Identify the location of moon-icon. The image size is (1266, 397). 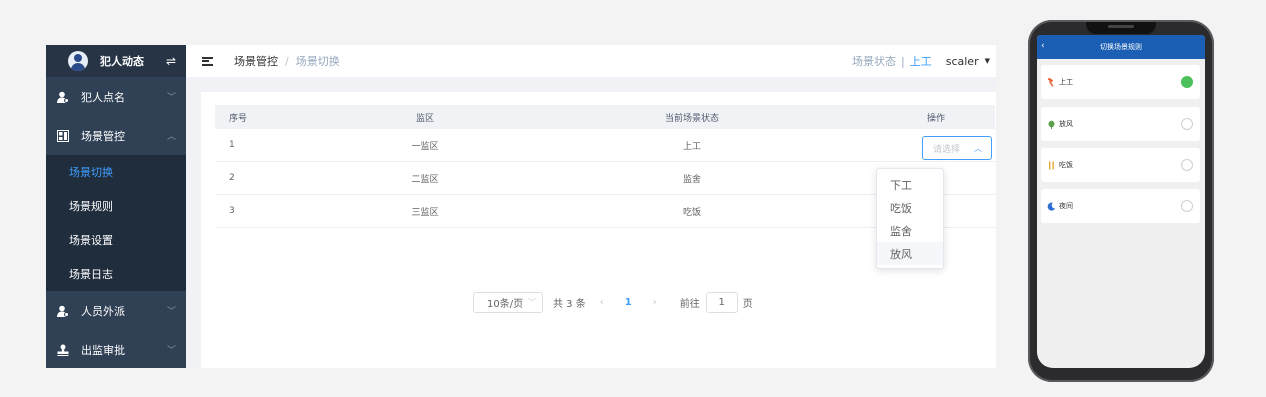
(1051, 206).